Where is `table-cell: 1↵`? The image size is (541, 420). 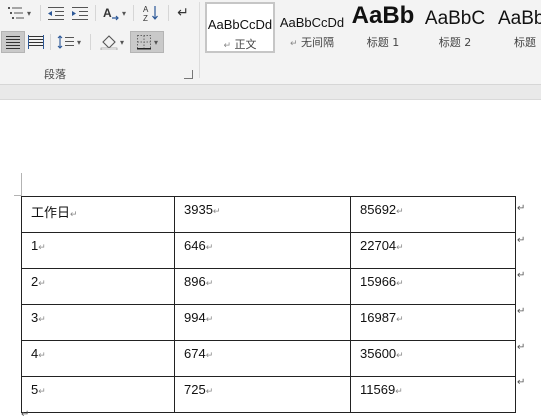
table-cell: 1↵ is located at coordinates (98, 250).